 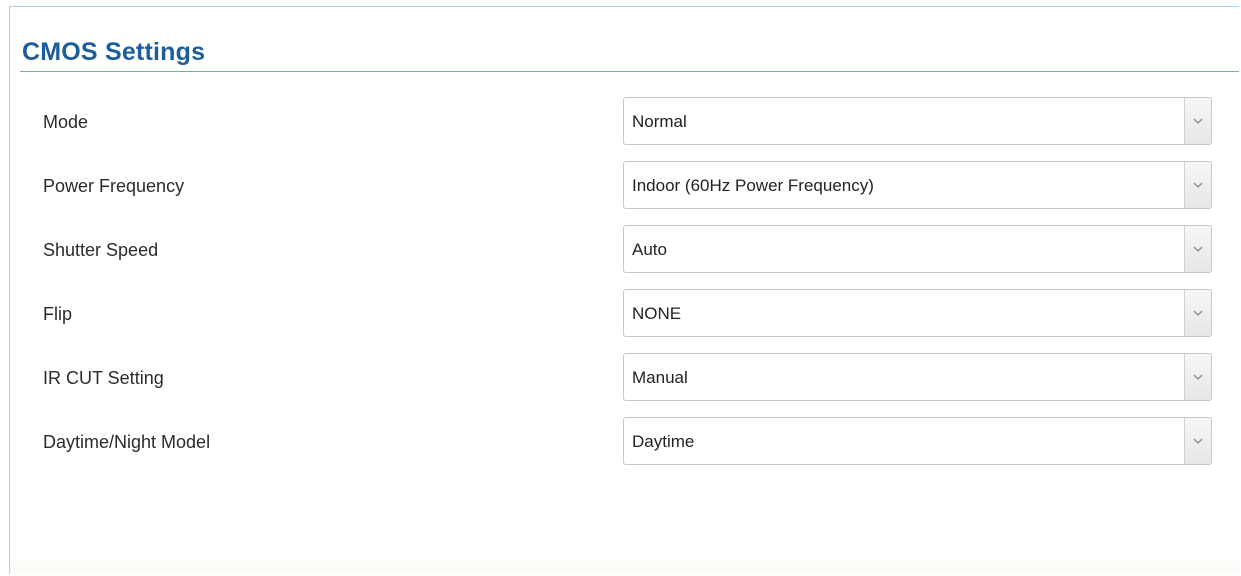 I want to click on mode-label: Mode, so click(x=66, y=122).